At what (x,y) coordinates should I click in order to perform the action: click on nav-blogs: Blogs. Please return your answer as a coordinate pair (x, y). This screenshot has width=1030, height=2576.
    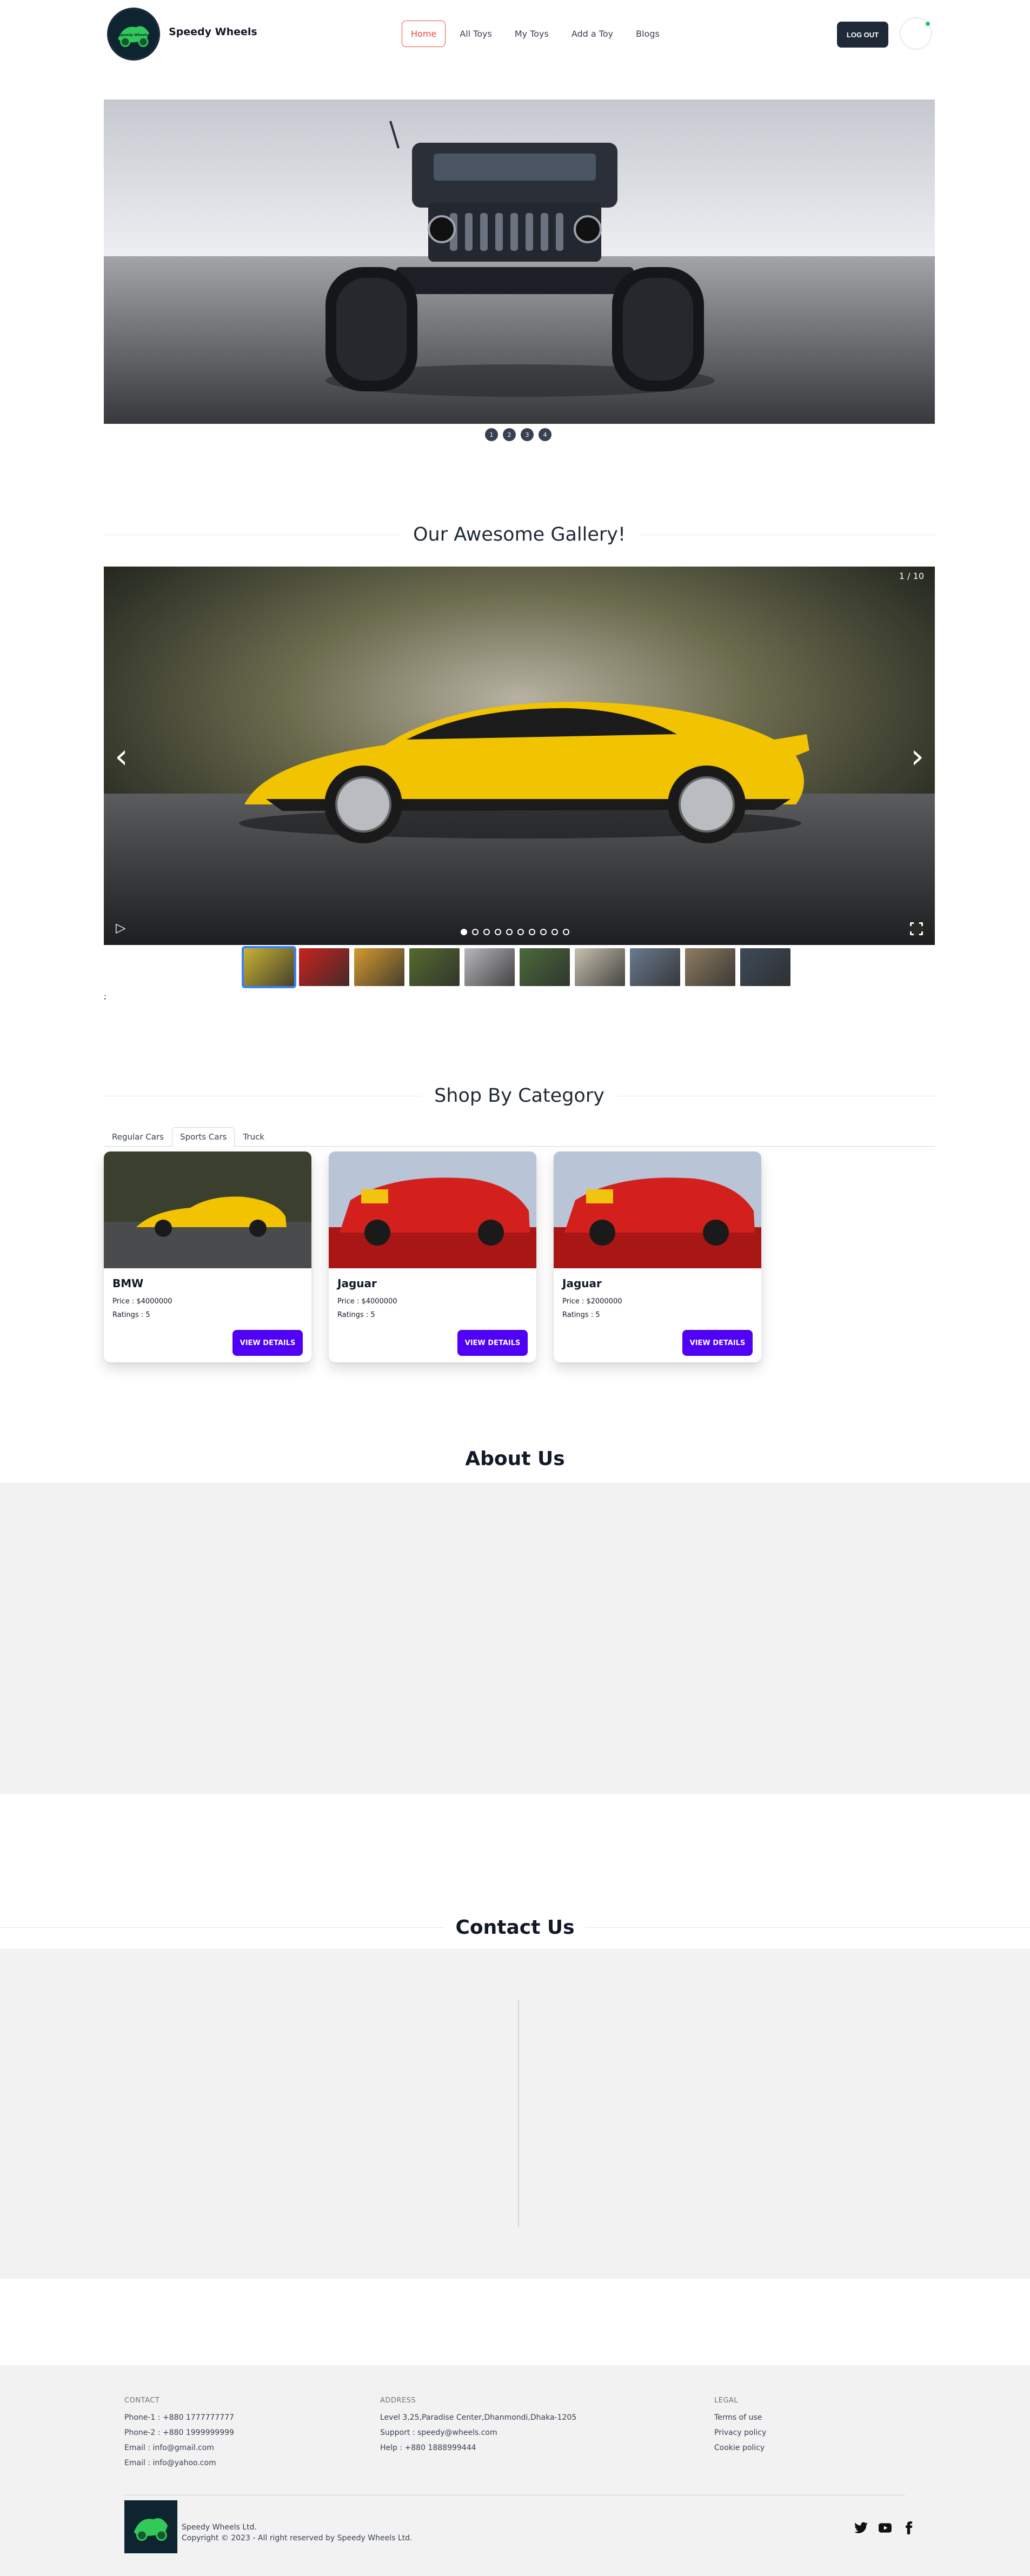
    Looking at the image, I should click on (647, 33).